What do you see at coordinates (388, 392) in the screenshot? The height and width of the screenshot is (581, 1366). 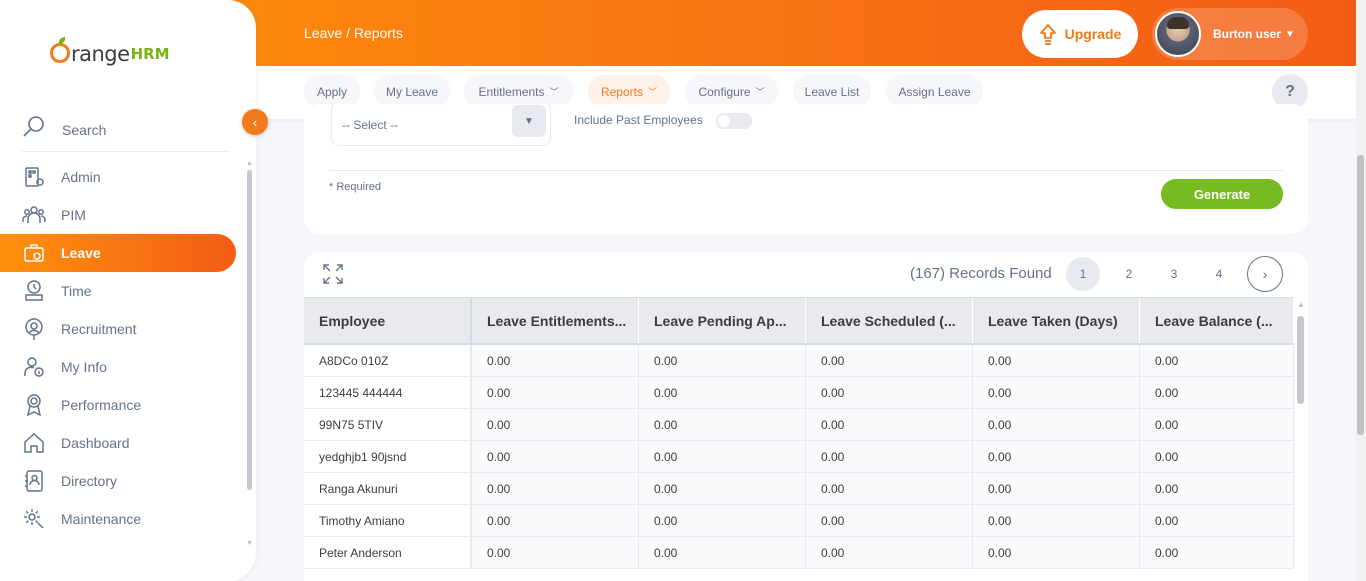 I see `employee-cell: 123445 444444` at bounding box center [388, 392].